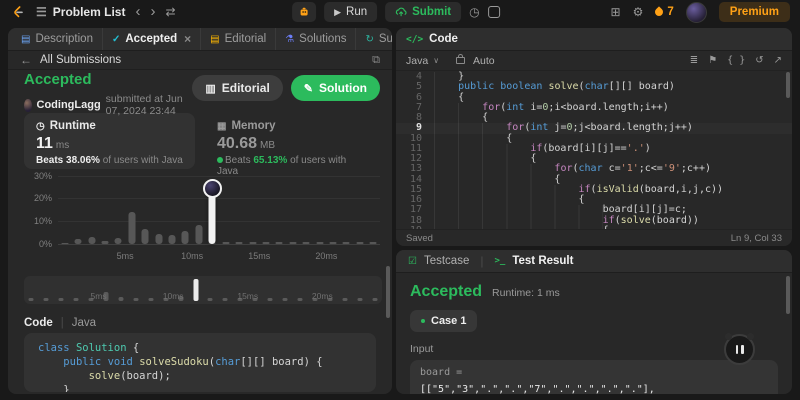 The image size is (800, 400). I want to click on problem-list-label: Problem List, so click(89, 12).